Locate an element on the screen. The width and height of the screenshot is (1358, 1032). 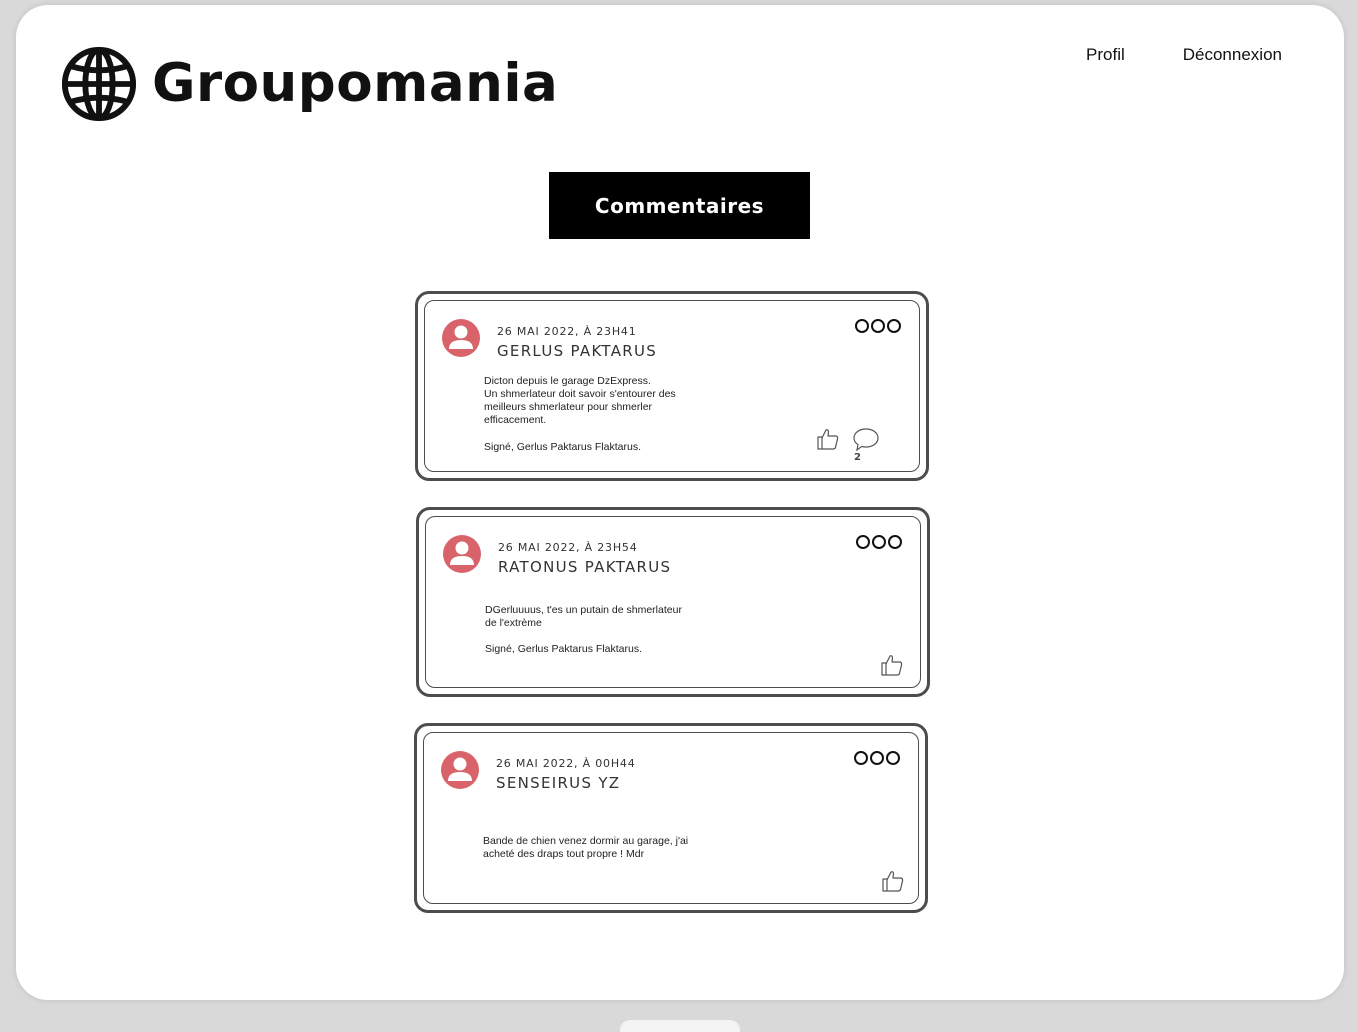
brand-name: Groupomania is located at coordinates (355, 83).